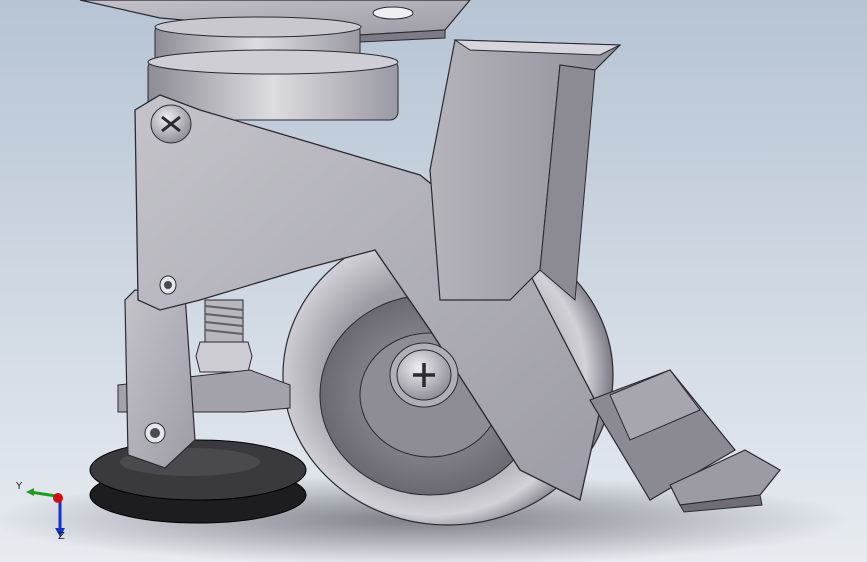 The width and height of the screenshot is (867, 562). I want to click on hex-nut, so click(224, 357).